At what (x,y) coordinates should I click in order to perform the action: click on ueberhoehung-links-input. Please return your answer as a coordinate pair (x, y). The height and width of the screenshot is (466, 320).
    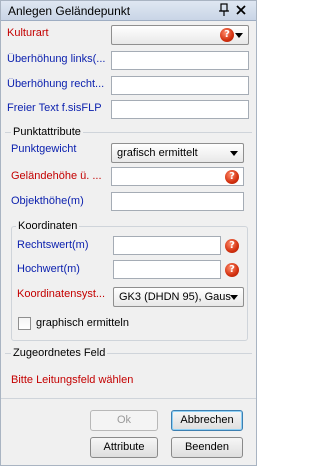
    Looking at the image, I should click on (180, 60).